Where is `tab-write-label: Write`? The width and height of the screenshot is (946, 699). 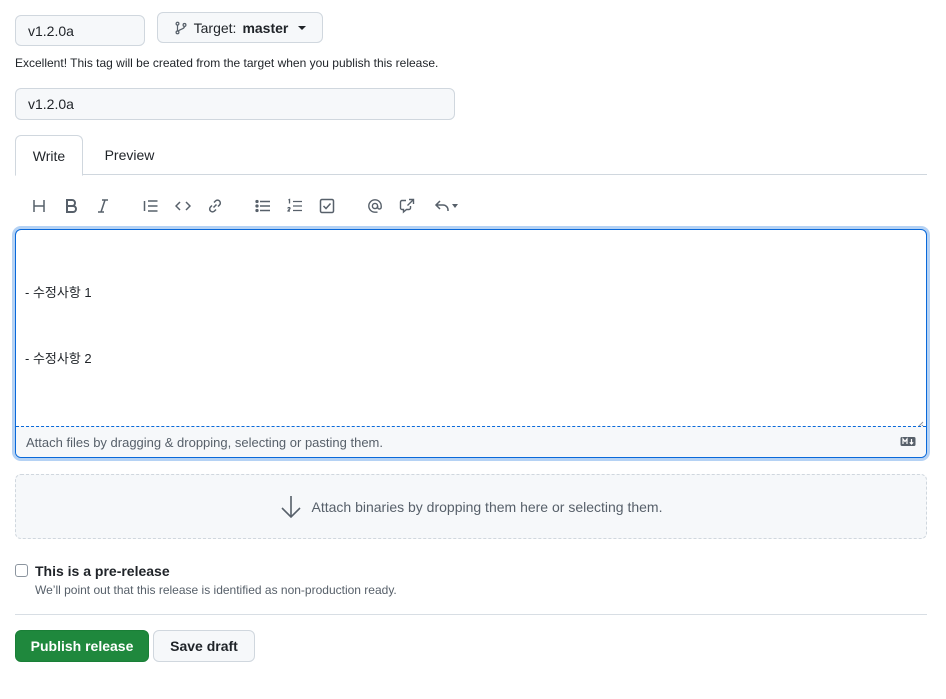 tab-write-label: Write is located at coordinates (49, 155).